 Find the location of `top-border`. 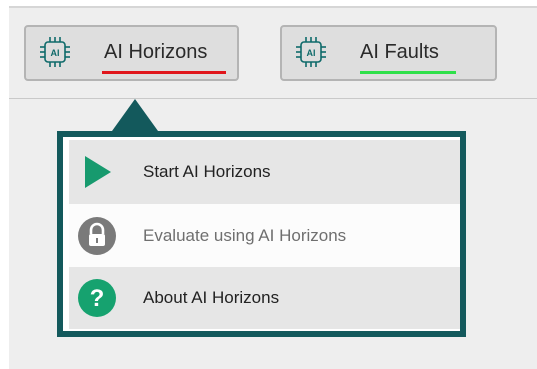

top-border is located at coordinates (273, 7).